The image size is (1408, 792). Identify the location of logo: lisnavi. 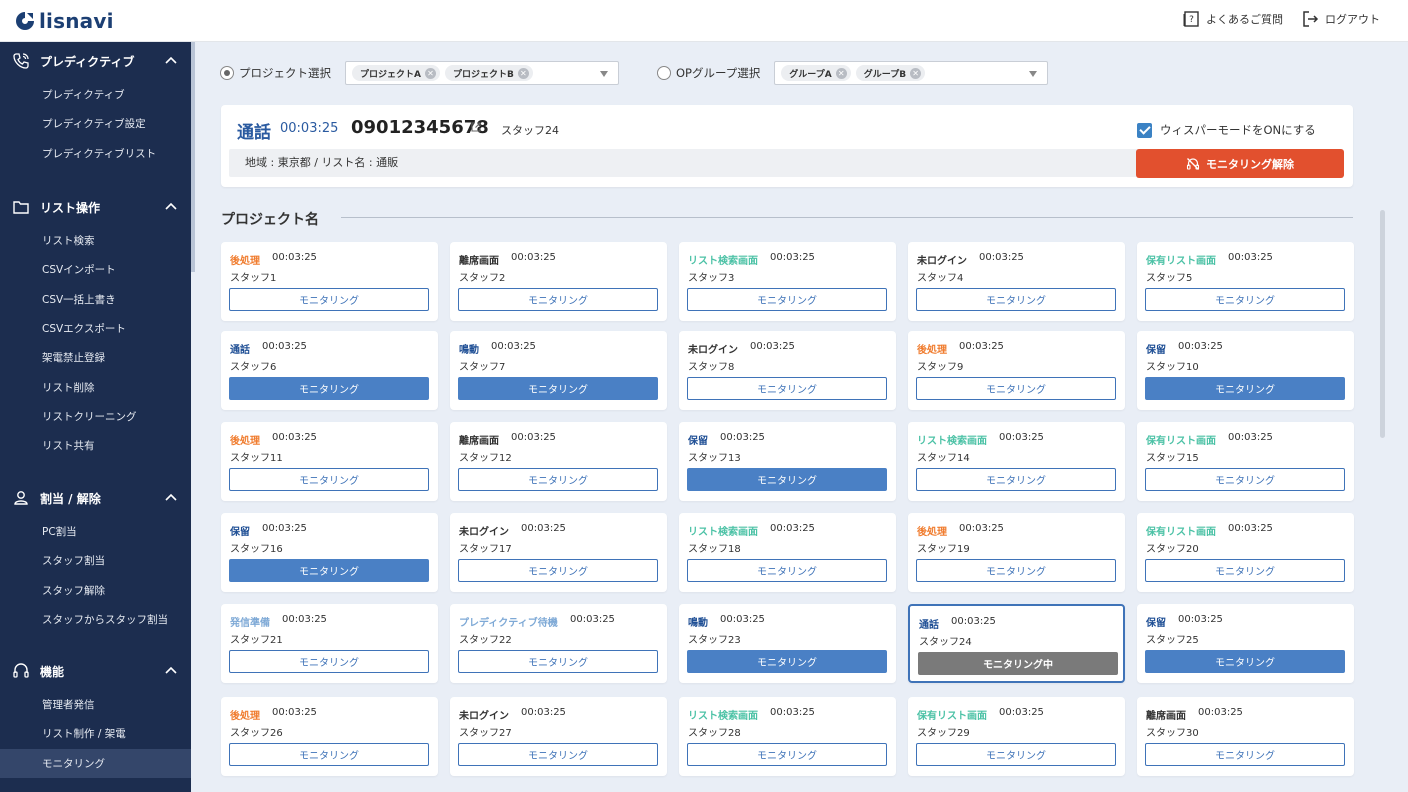
(64, 21).